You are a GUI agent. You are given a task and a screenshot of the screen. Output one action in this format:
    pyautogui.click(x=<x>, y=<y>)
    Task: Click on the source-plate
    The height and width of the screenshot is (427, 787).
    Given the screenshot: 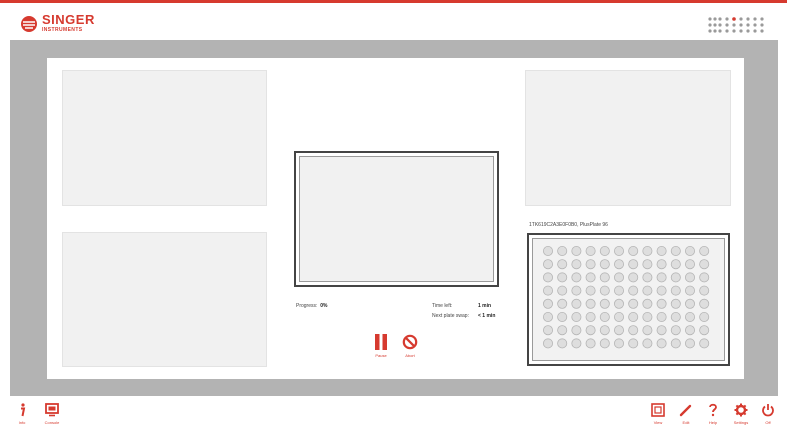 What is the action you would take?
    pyautogui.click(x=628, y=299)
    